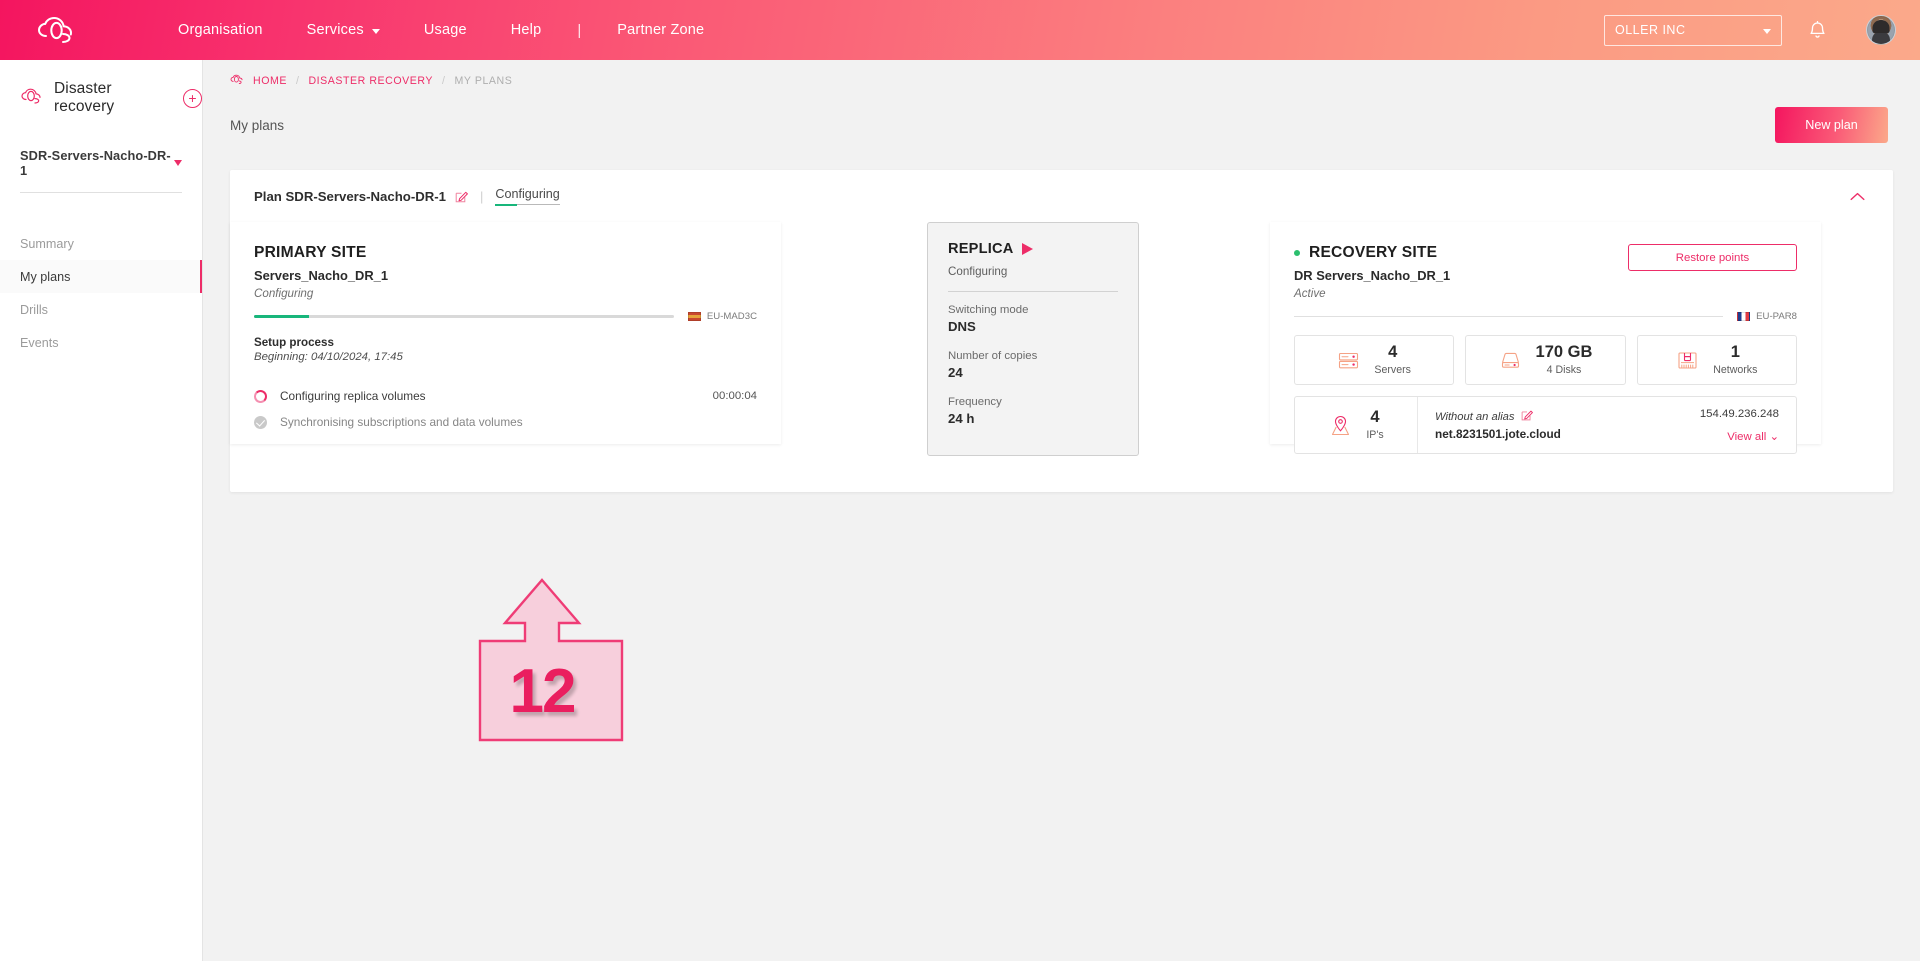 The image size is (1929, 971). I want to click on nav-label: Usage, so click(445, 30).